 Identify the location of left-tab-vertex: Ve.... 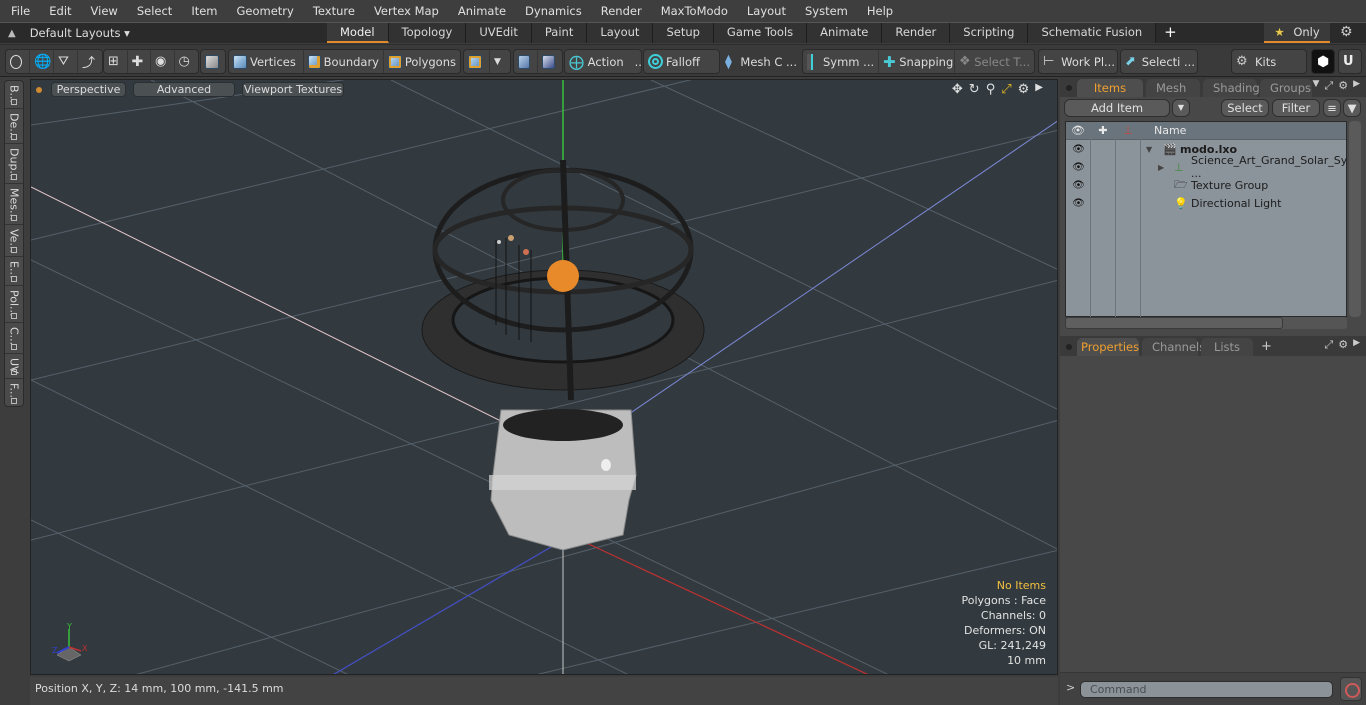
(14, 241).